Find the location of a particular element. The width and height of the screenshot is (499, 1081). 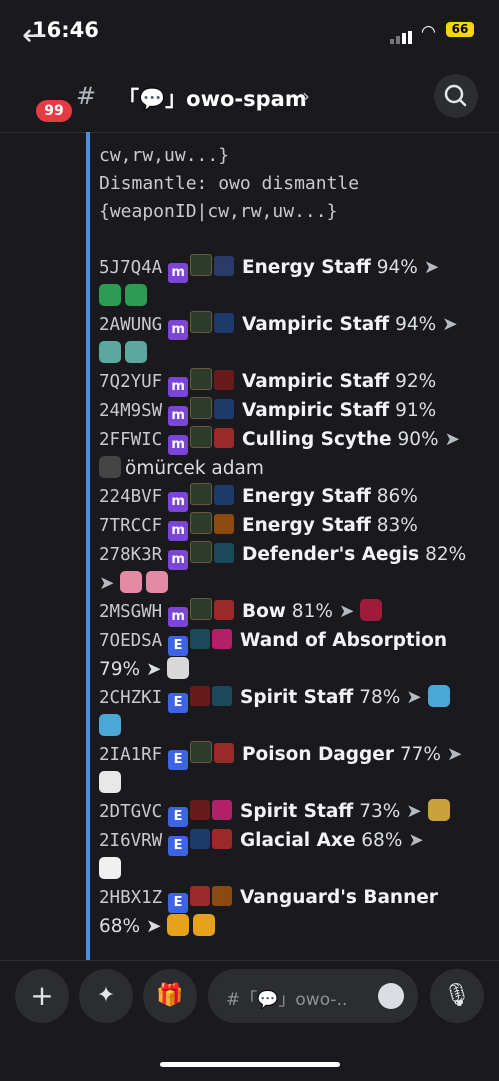

weapon-percent: 90% is located at coordinates (418, 439).